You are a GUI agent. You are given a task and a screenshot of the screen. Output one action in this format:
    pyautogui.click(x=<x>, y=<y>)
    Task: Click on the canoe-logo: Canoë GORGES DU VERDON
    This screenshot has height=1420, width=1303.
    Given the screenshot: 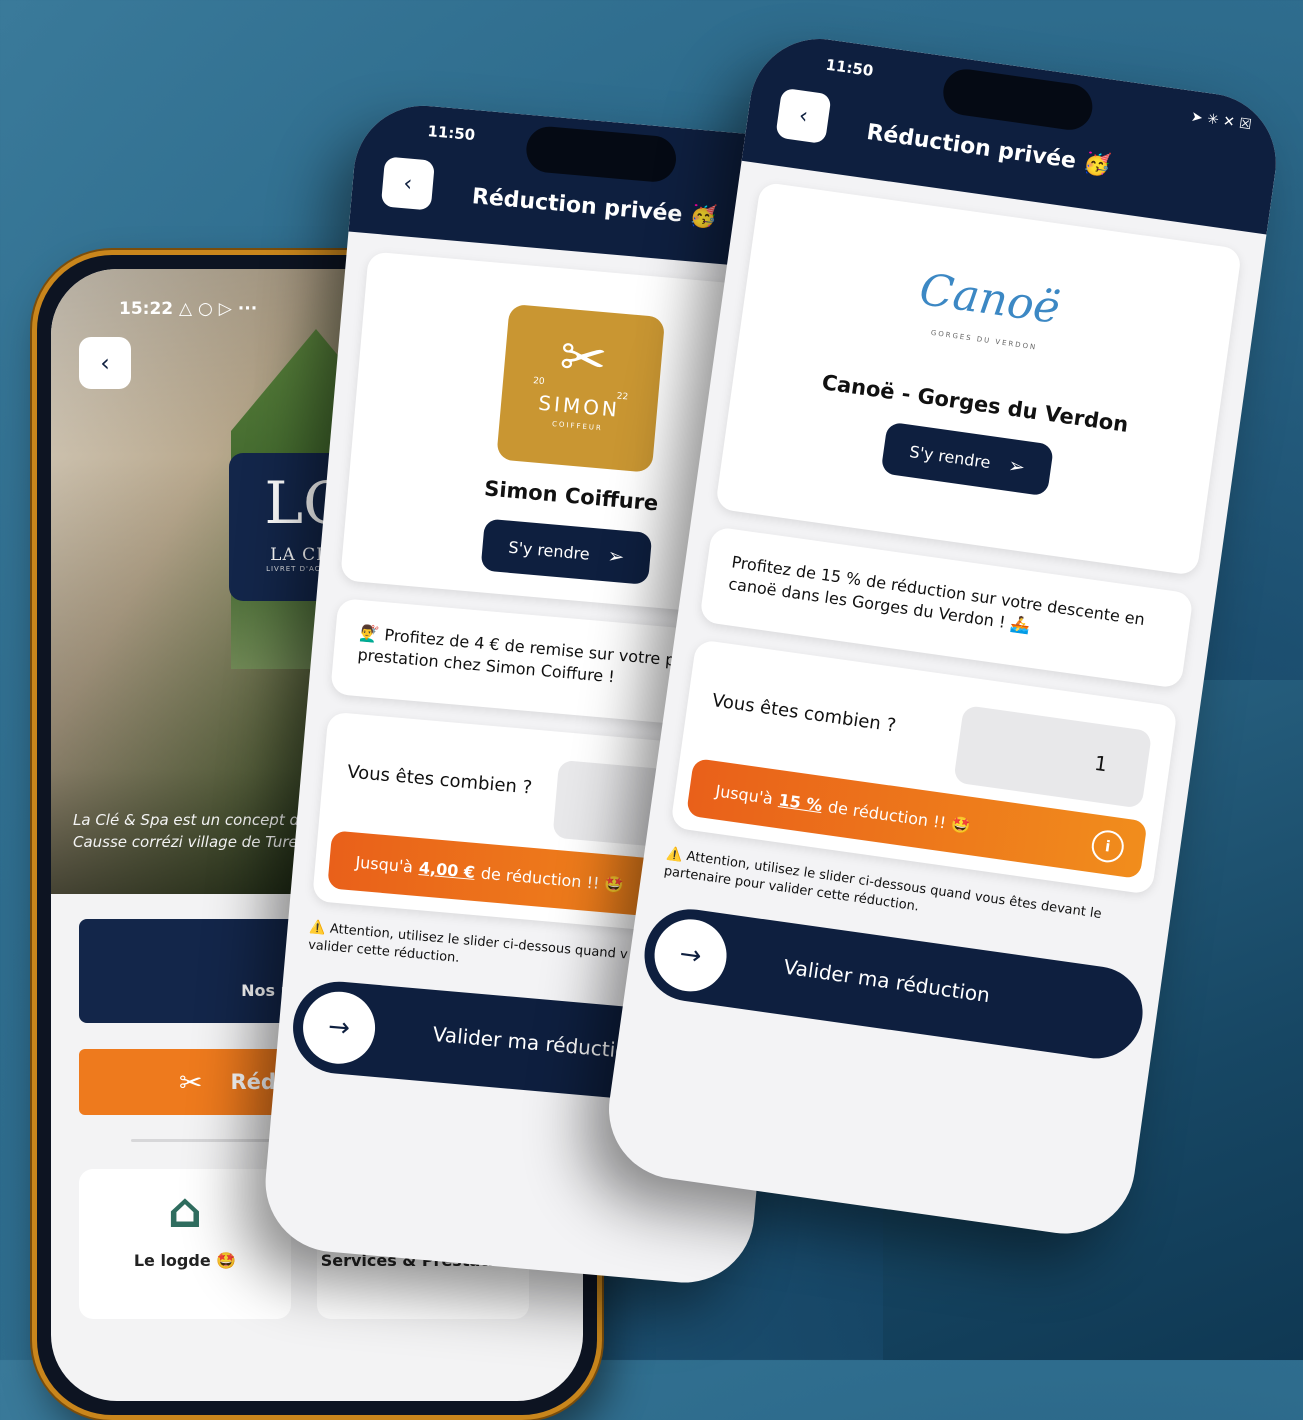 What is the action you would take?
    pyautogui.click(x=986, y=320)
    